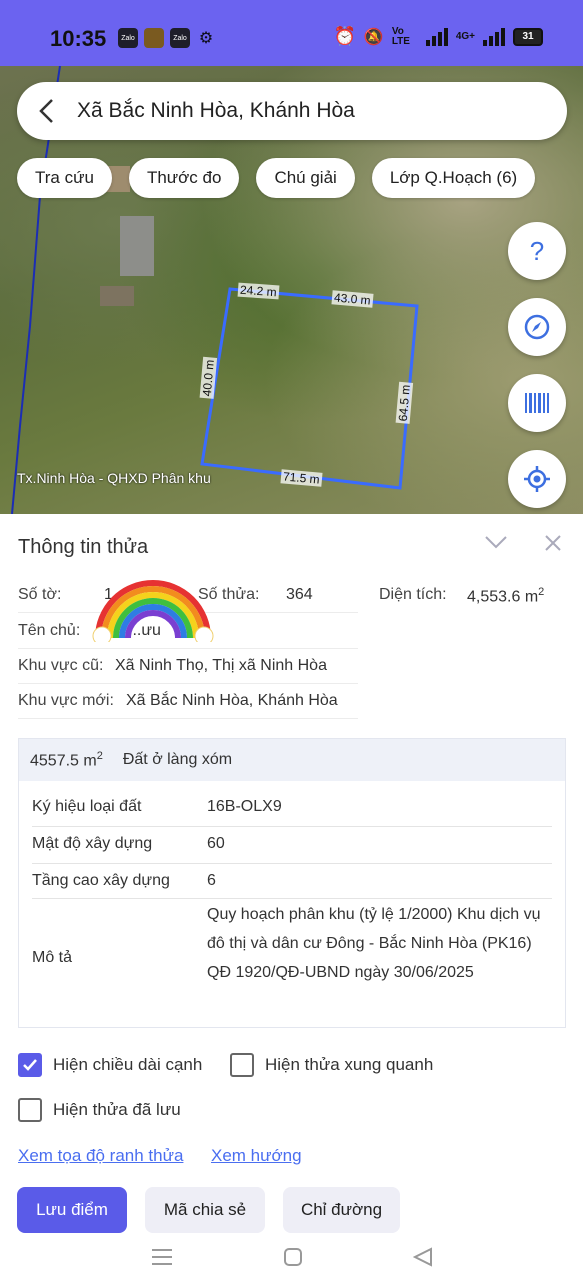 Image resolution: width=583 pixels, height=1280 pixels. I want to click on status-time: 10:35, so click(78, 38).